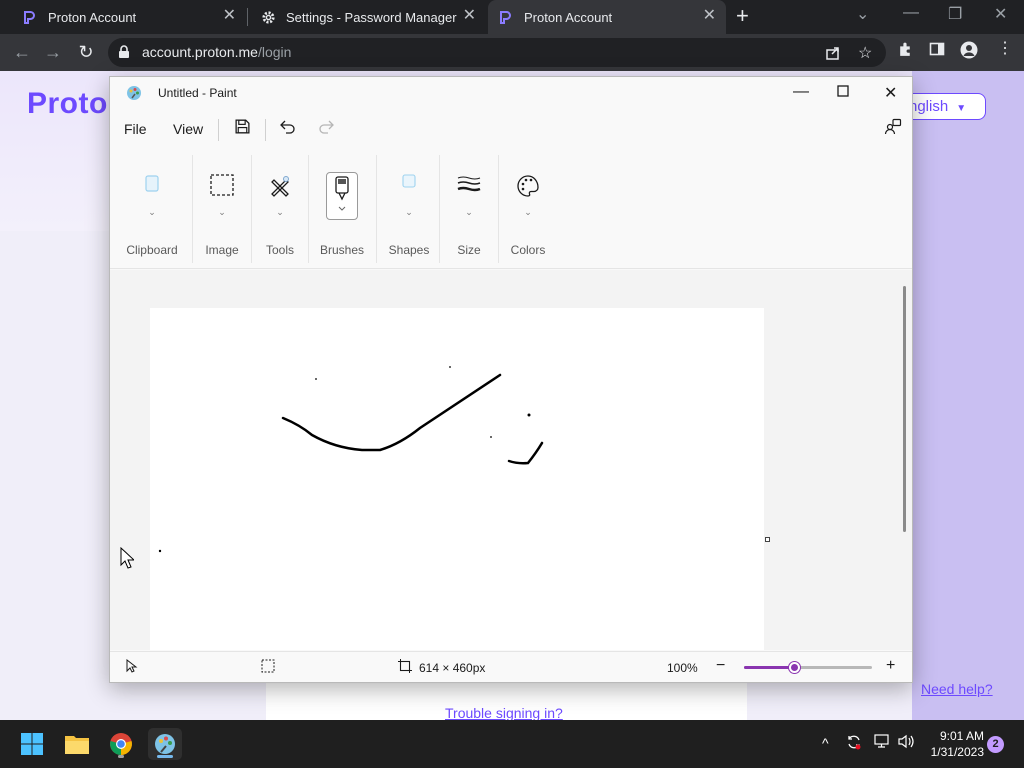 The image size is (1024, 768). I want to click on notification-badge: 2, so click(995, 744).